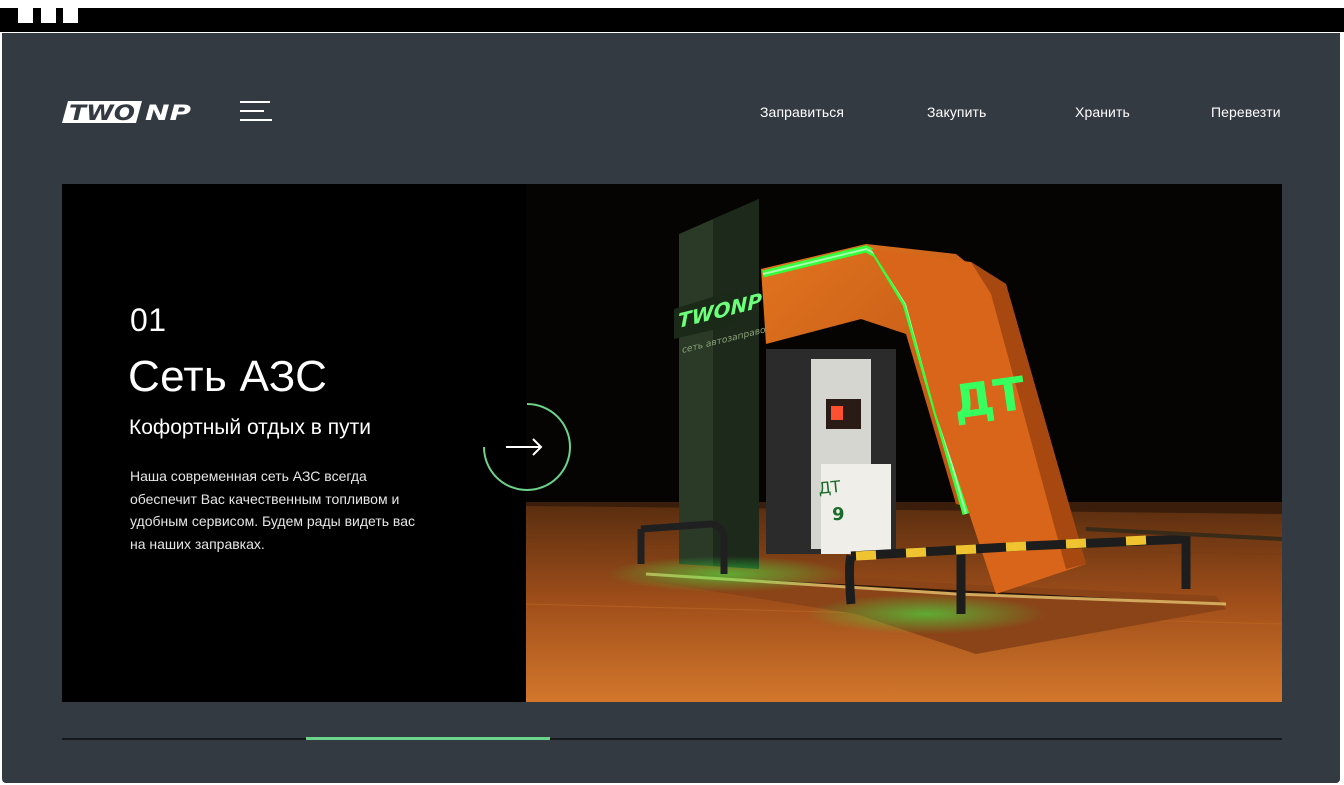 The image size is (1344, 785). What do you see at coordinates (148, 320) in the screenshot?
I see `slide-number: 01` at bounding box center [148, 320].